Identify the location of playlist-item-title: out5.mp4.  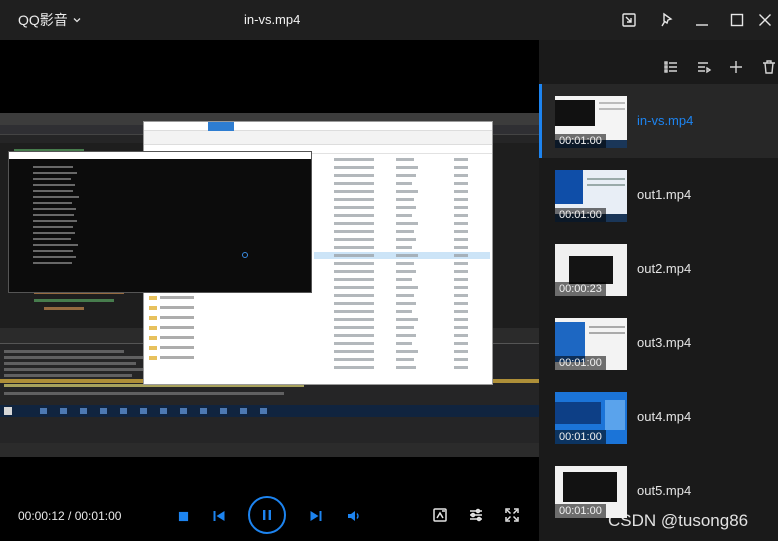
(664, 490).